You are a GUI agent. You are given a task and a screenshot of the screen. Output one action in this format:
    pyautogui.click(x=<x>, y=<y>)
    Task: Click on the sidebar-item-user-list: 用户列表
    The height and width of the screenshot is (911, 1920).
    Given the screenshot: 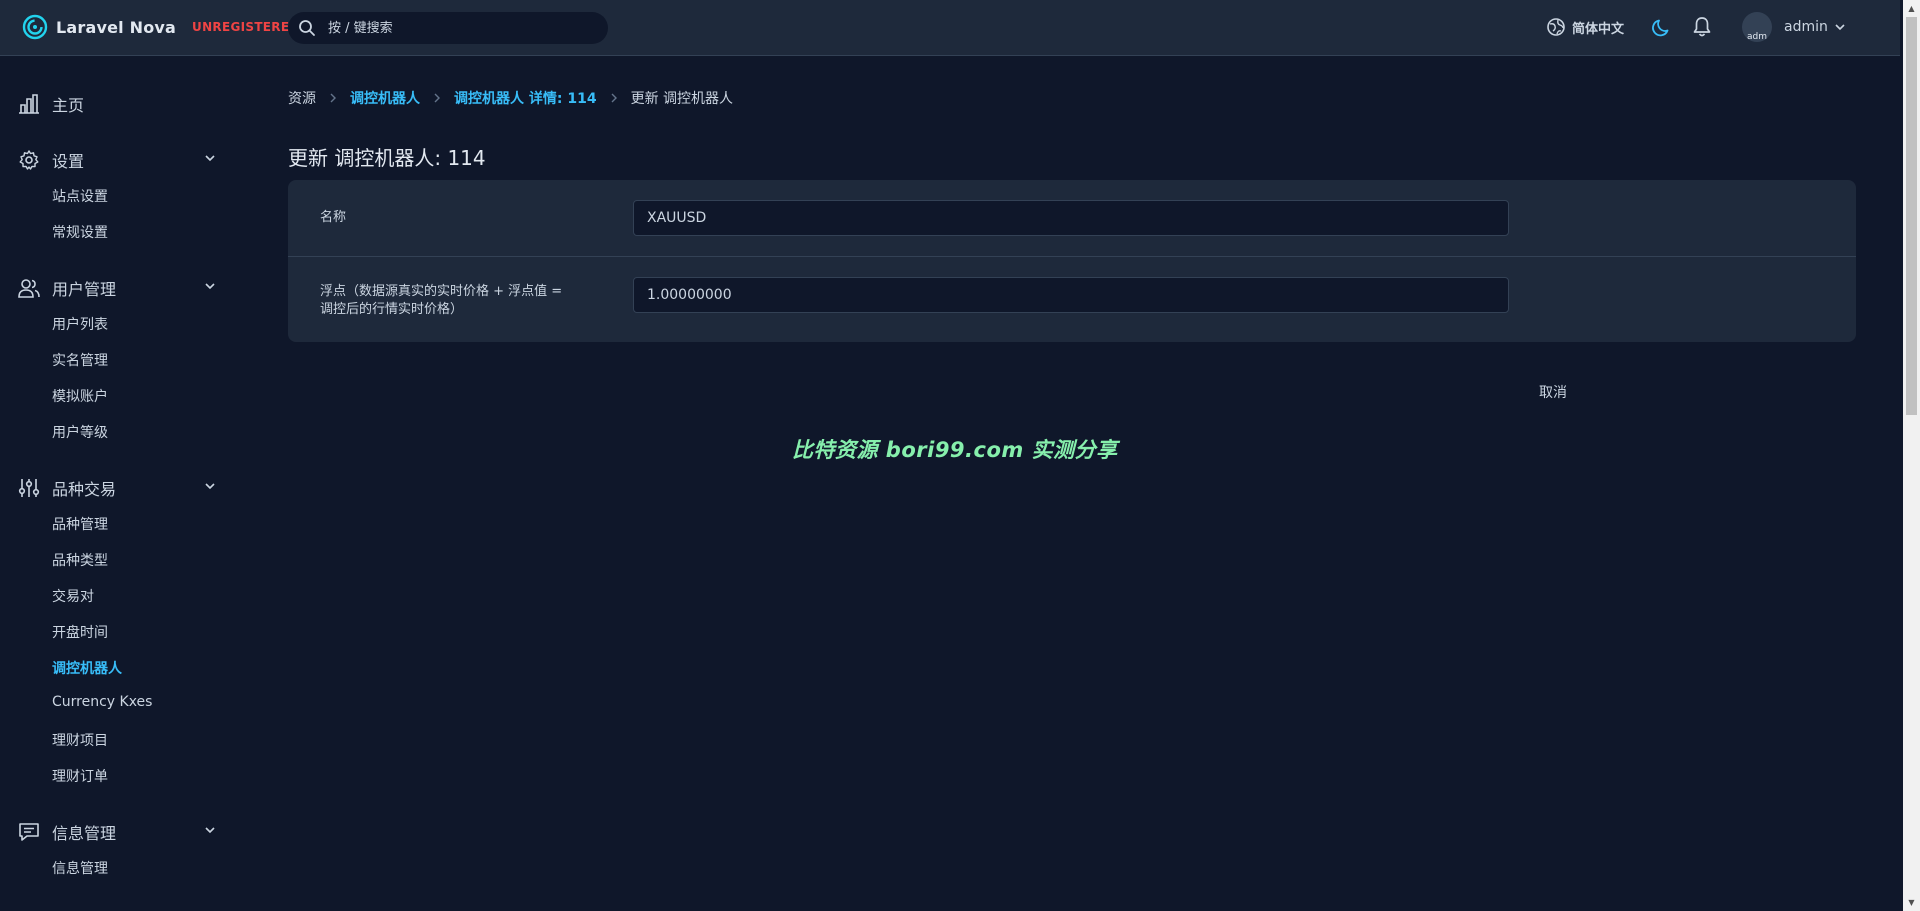 What is the action you would take?
    pyautogui.click(x=80, y=324)
    